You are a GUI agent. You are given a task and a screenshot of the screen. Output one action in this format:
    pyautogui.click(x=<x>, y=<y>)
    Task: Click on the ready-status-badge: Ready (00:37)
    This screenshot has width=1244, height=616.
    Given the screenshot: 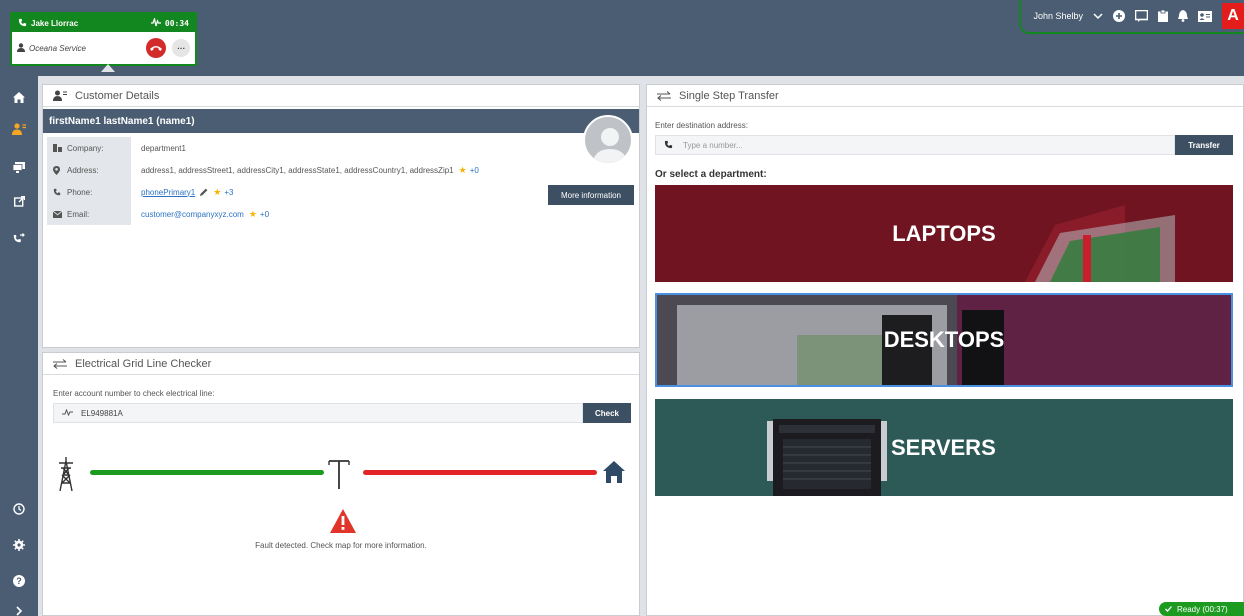 What is the action you would take?
    pyautogui.click(x=1201, y=609)
    